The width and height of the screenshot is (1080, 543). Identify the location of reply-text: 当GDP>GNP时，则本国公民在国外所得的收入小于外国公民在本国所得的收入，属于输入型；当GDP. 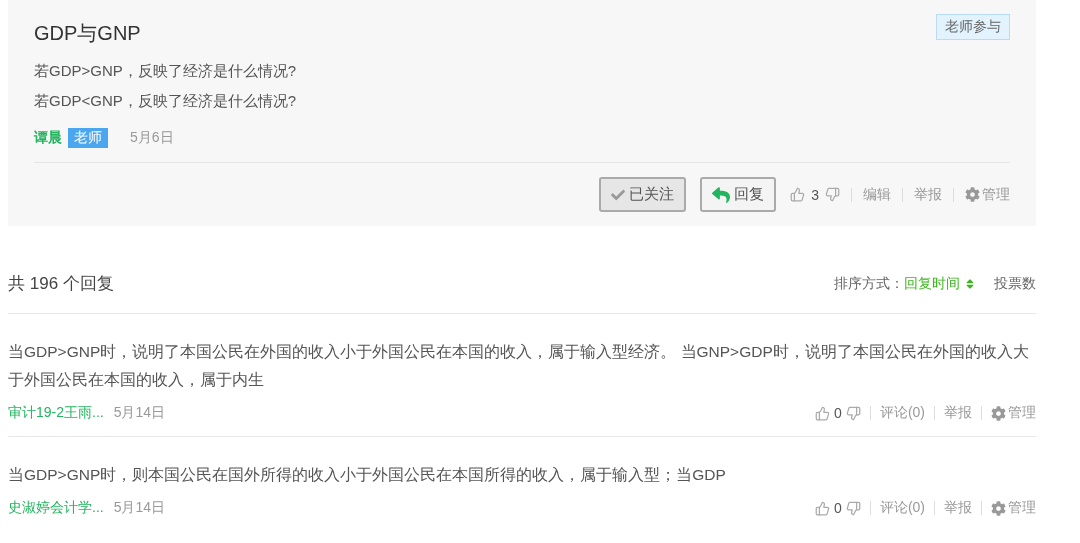
(367, 475).